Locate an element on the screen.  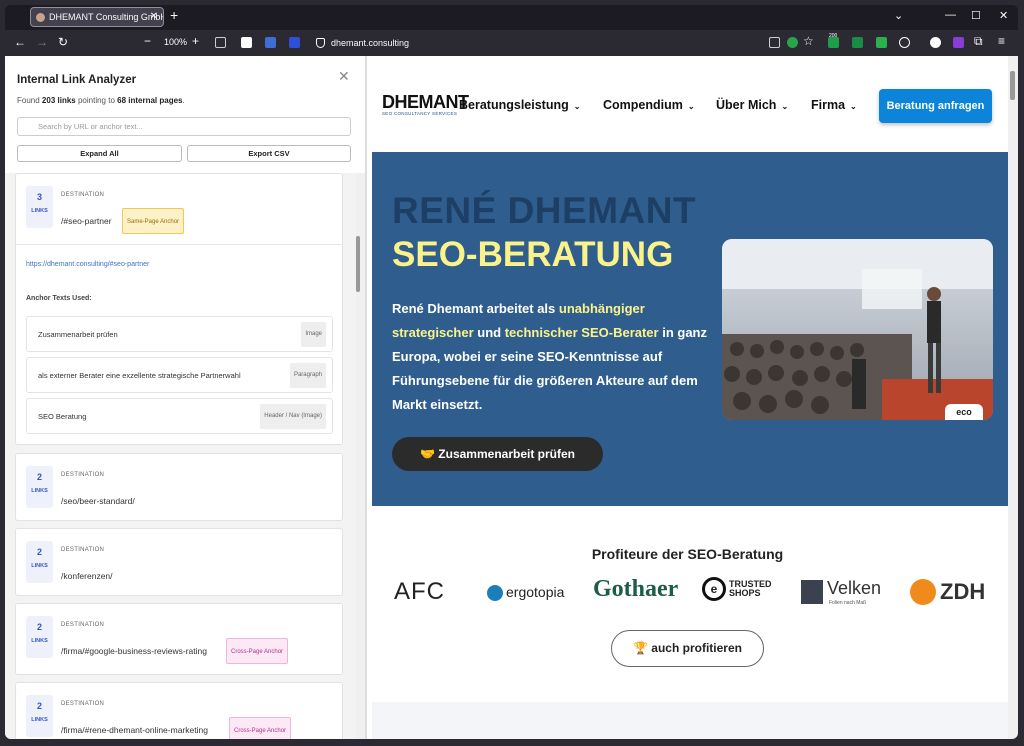
nav-item-beratungsleistung: Beratungsleistung ⌄ is located at coordinates (519, 105).